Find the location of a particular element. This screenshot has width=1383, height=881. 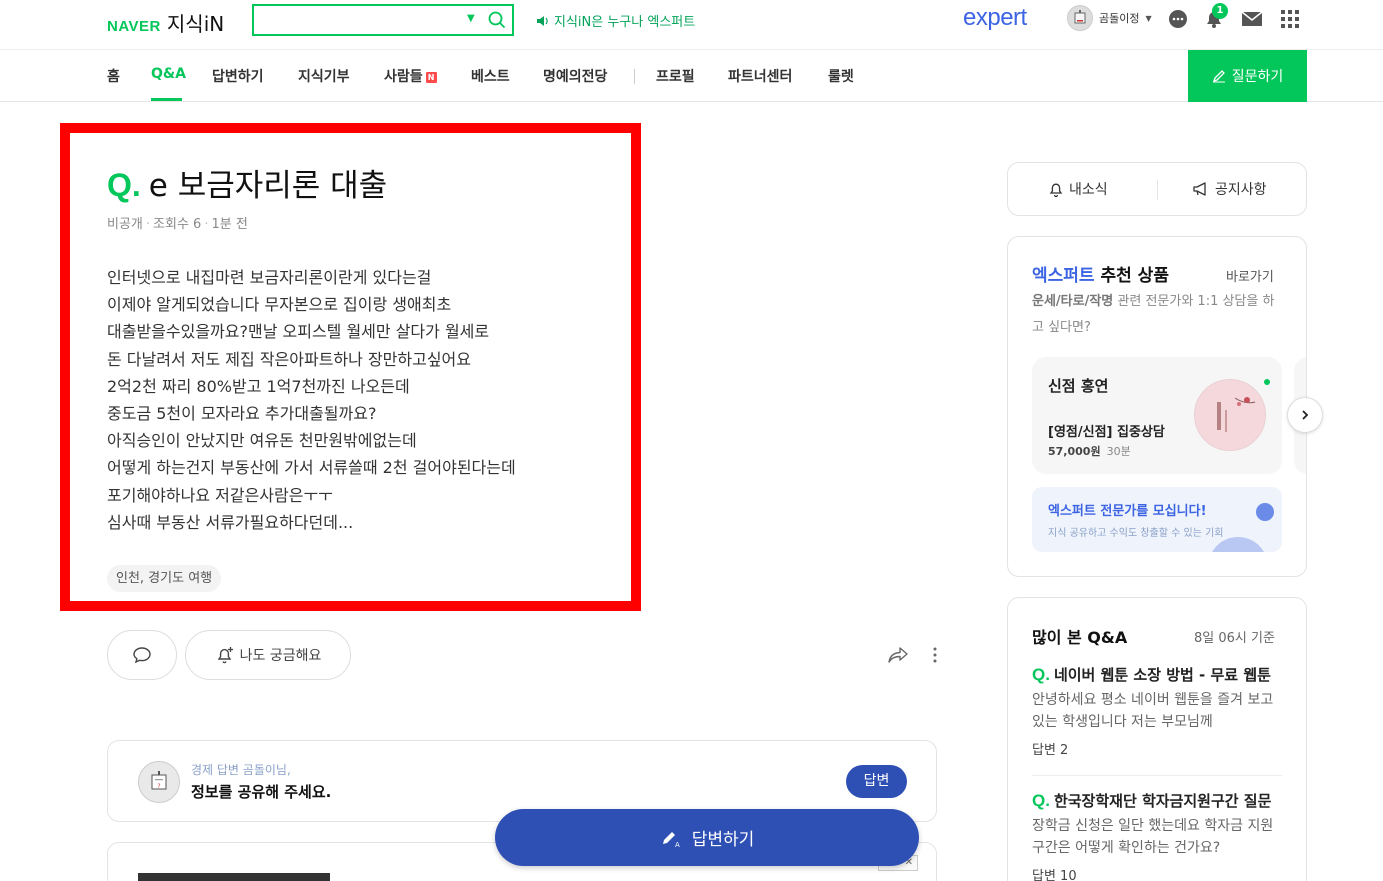

question-views: 조회수 6 is located at coordinates (177, 224).